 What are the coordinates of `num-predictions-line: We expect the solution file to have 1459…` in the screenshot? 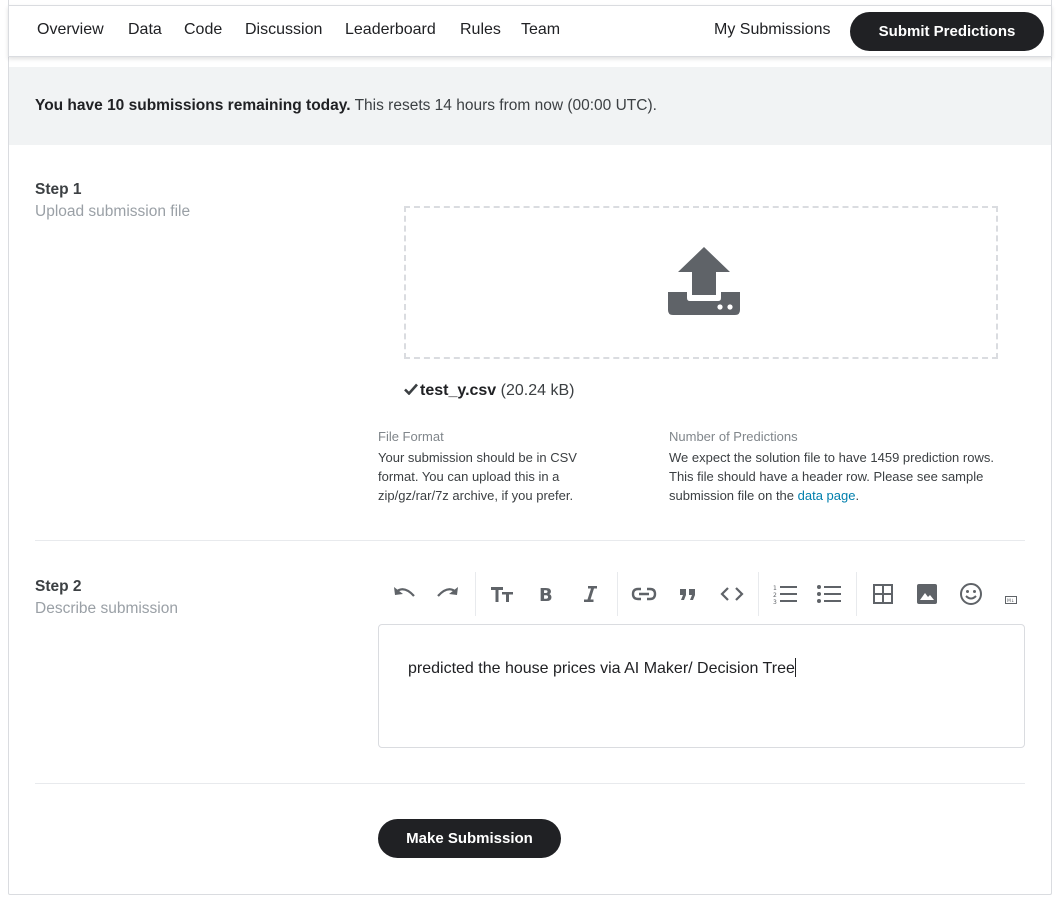 It's located at (831, 457).